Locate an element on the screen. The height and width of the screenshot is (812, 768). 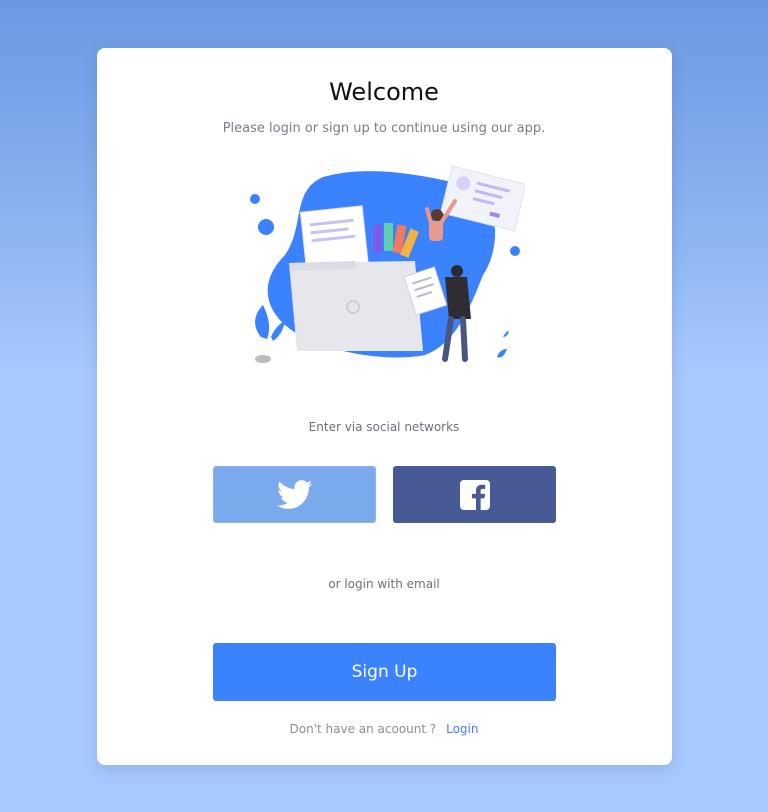
account-prompt: Don't have an acoount ? Login is located at coordinates (384, 729).